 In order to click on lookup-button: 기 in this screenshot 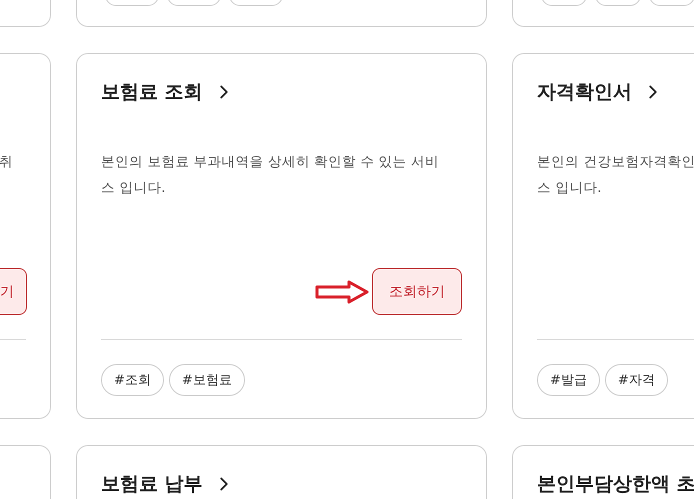, I will do `click(13, 291)`.